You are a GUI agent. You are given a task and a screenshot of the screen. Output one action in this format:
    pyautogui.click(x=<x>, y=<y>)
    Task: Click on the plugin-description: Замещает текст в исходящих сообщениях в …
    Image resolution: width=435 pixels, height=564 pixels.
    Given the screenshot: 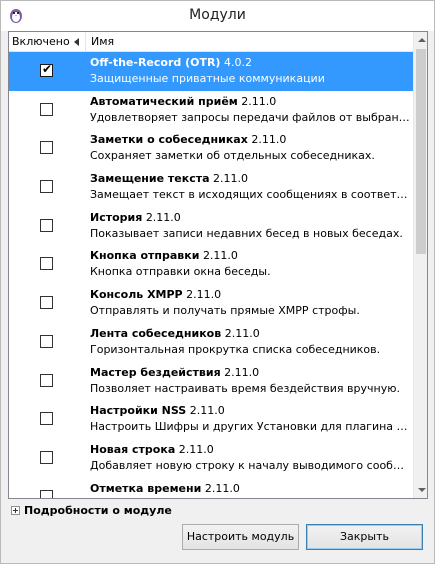 What is the action you would take?
    pyautogui.click(x=250, y=195)
    